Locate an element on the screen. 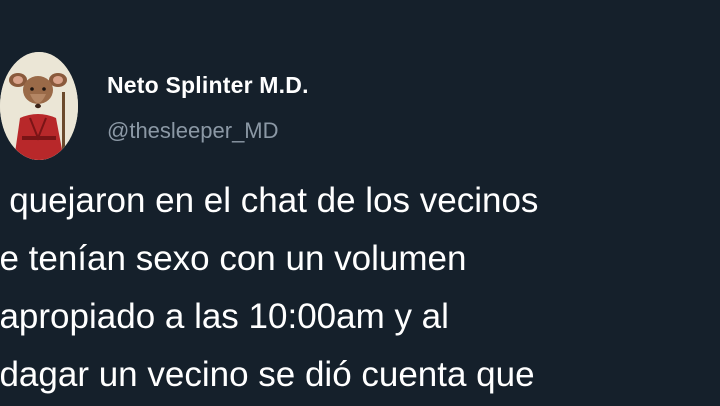 This screenshot has height=406, width=720. author-display-name: Neto Splinter M.D. is located at coordinates (208, 85).